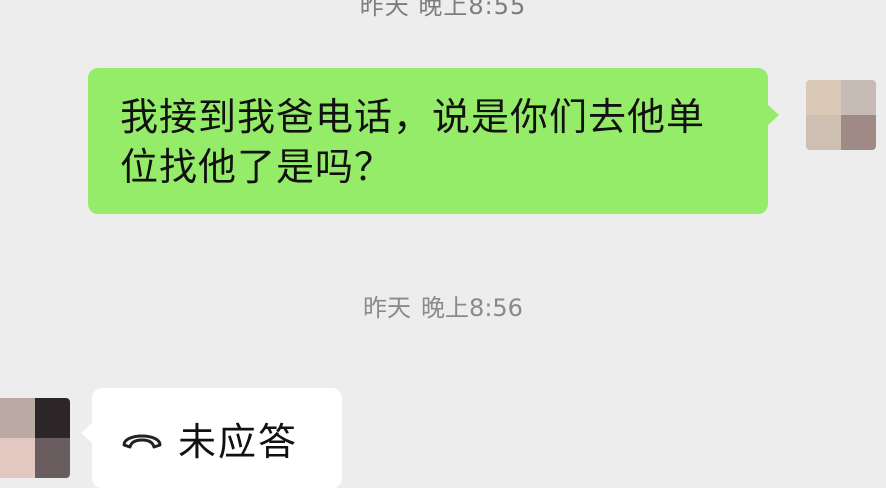  I want to click on contact-avatar, so click(35, 438).